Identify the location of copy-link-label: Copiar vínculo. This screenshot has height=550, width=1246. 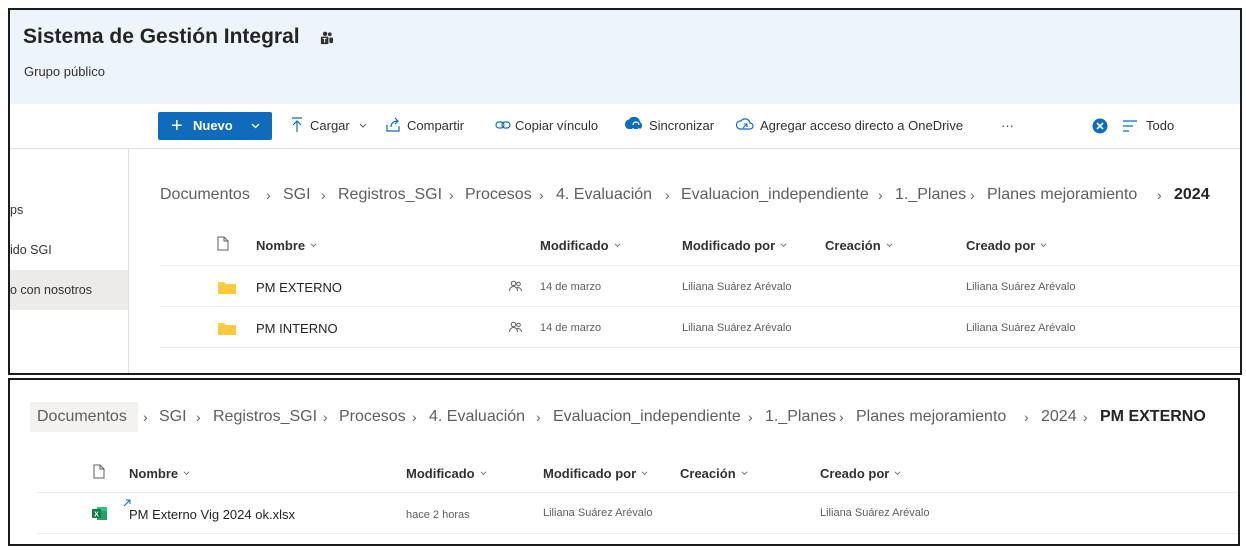
(557, 125).